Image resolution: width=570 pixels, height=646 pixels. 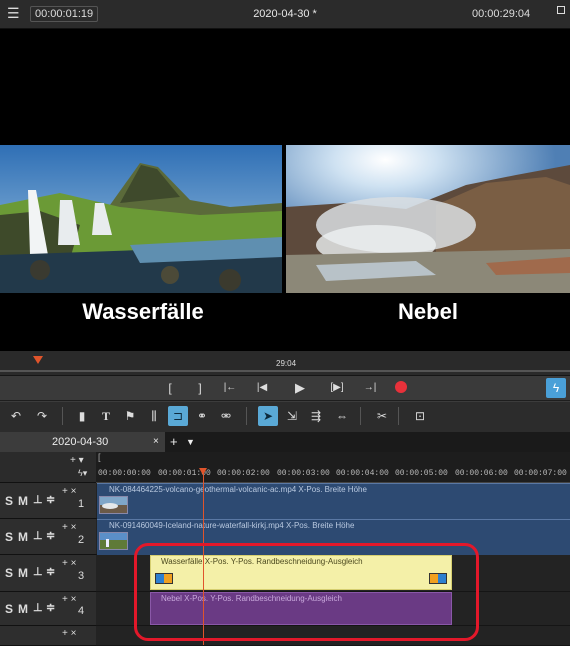 I want to click on export-insert-icon: ⊡, so click(x=420, y=416).